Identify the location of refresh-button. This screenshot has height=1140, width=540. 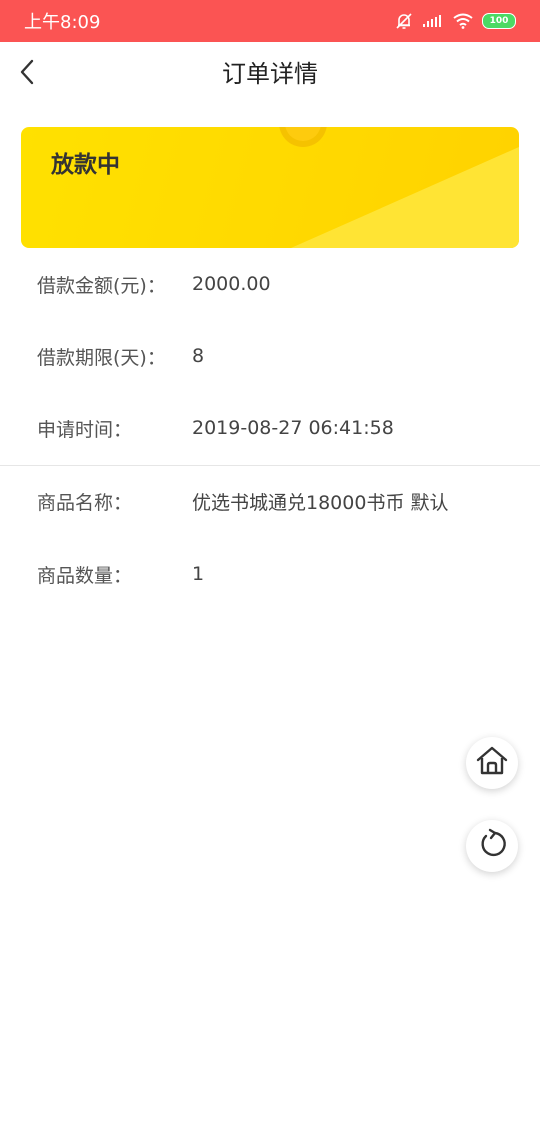
(492, 846).